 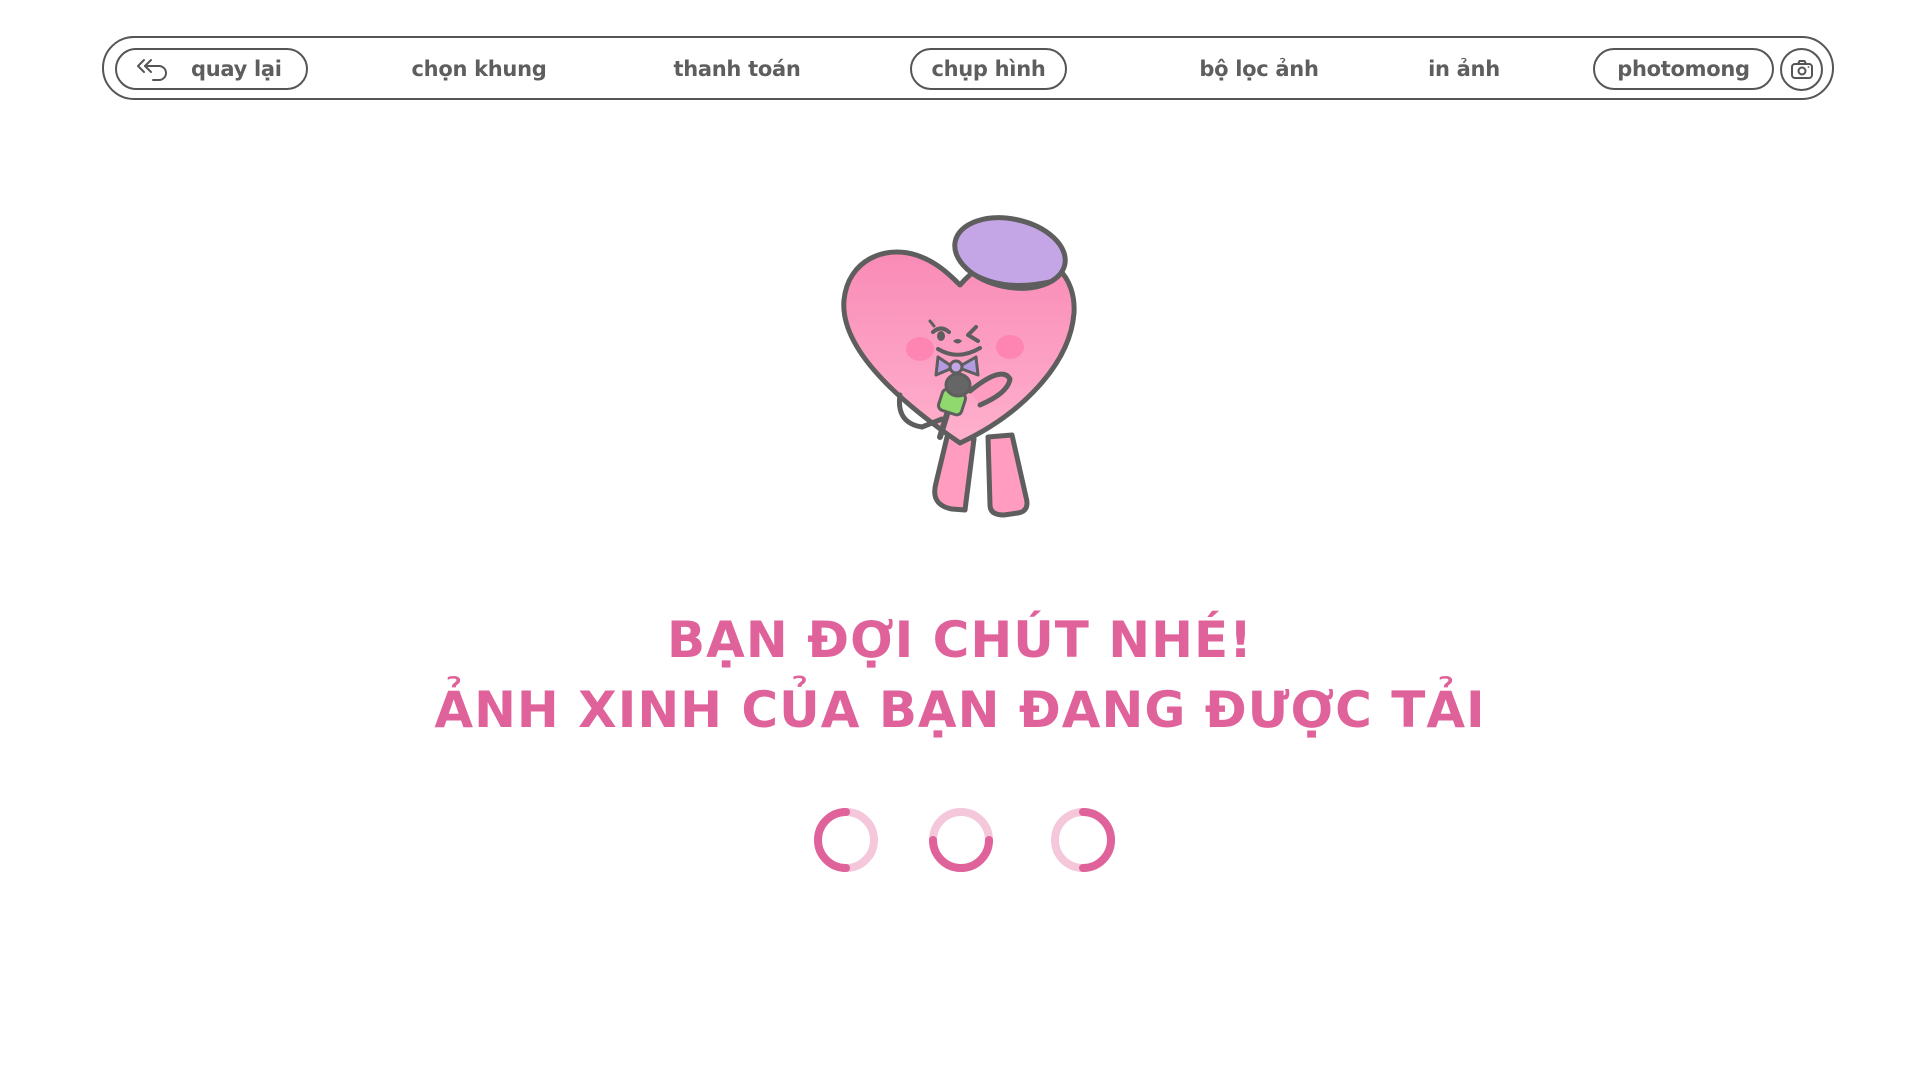 What do you see at coordinates (988, 69) in the screenshot?
I see `nav-item-take-photo: chụp hình` at bounding box center [988, 69].